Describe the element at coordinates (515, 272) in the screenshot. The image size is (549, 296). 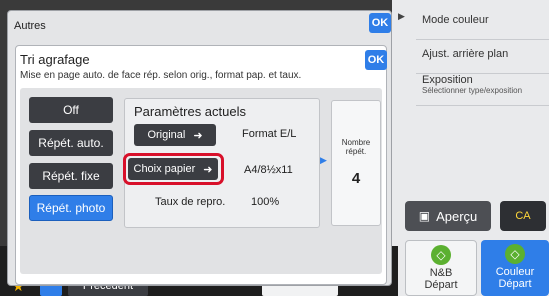
I see `color-start-label: Couleur` at that location.